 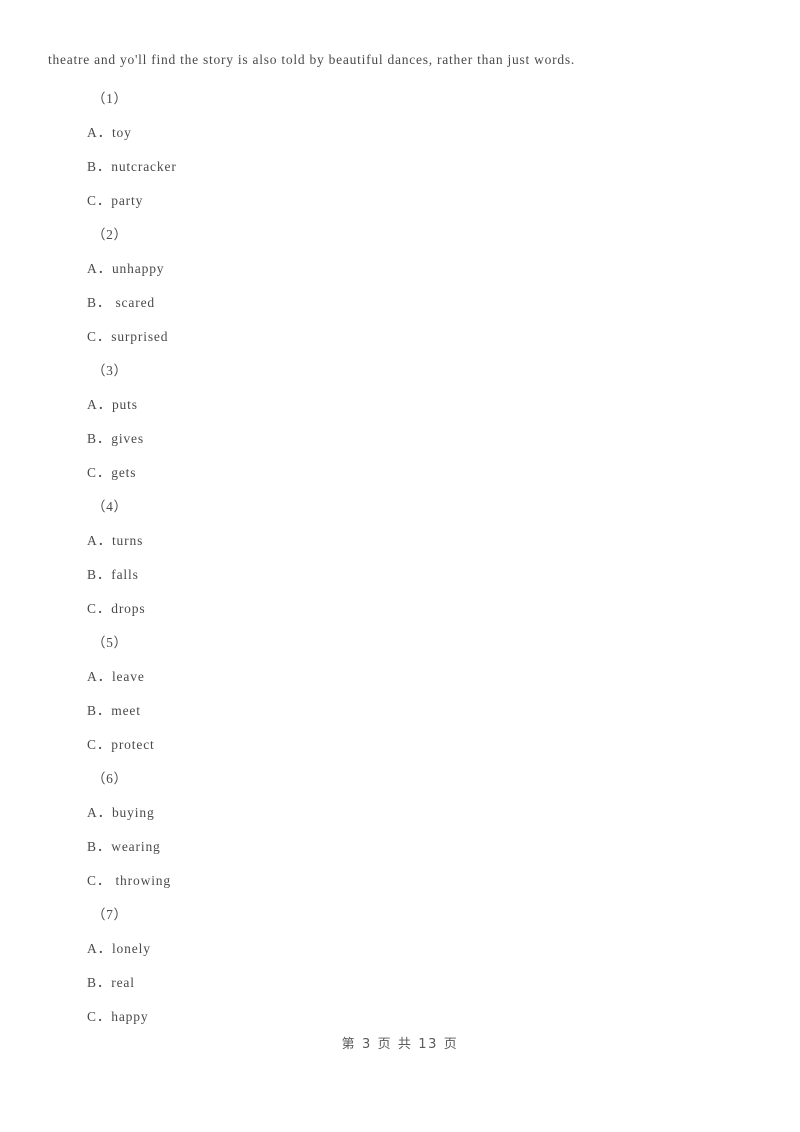 What do you see at coordinates (128, 676) in the screenshot?
I see `option-text: leave` at bounding box center [128, 676].